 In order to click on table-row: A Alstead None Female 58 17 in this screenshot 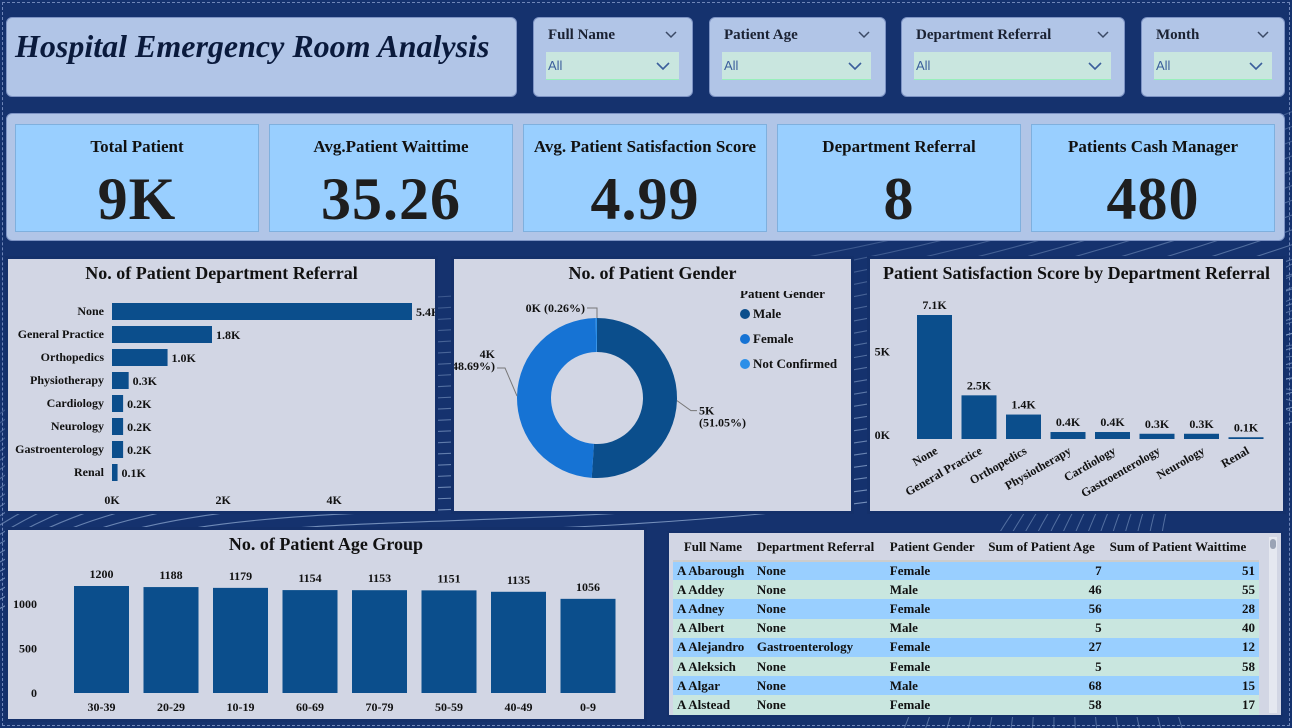, I will do `click(966, 705)`.